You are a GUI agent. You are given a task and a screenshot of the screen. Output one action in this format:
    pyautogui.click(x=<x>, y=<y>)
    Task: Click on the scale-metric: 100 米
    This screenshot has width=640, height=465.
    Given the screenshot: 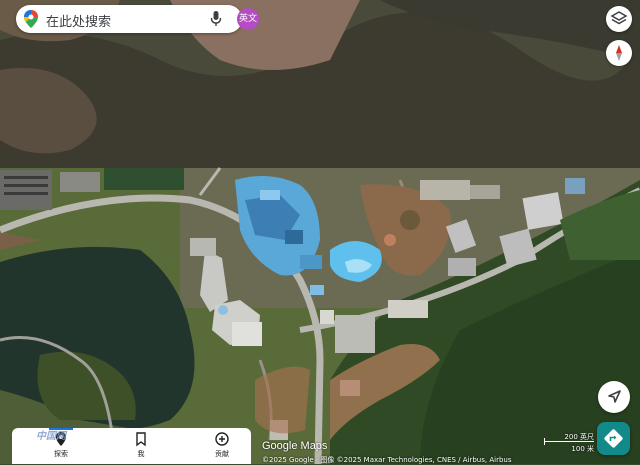 What is the action you would take?
    pyautogui.click(x=582, y=449)
    